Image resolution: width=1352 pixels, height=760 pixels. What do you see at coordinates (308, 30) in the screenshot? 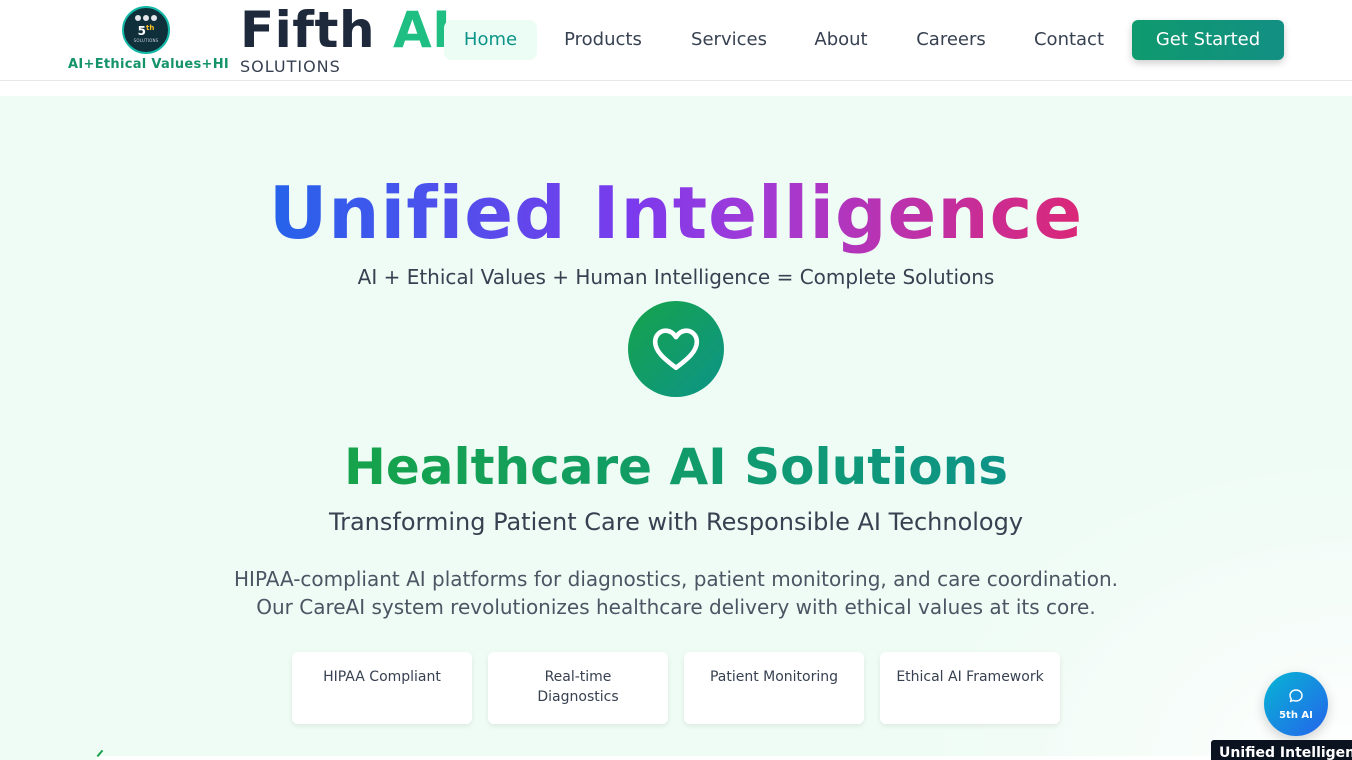
I see `brand-name-primary: Fifth` at bounding box center [308, 30].